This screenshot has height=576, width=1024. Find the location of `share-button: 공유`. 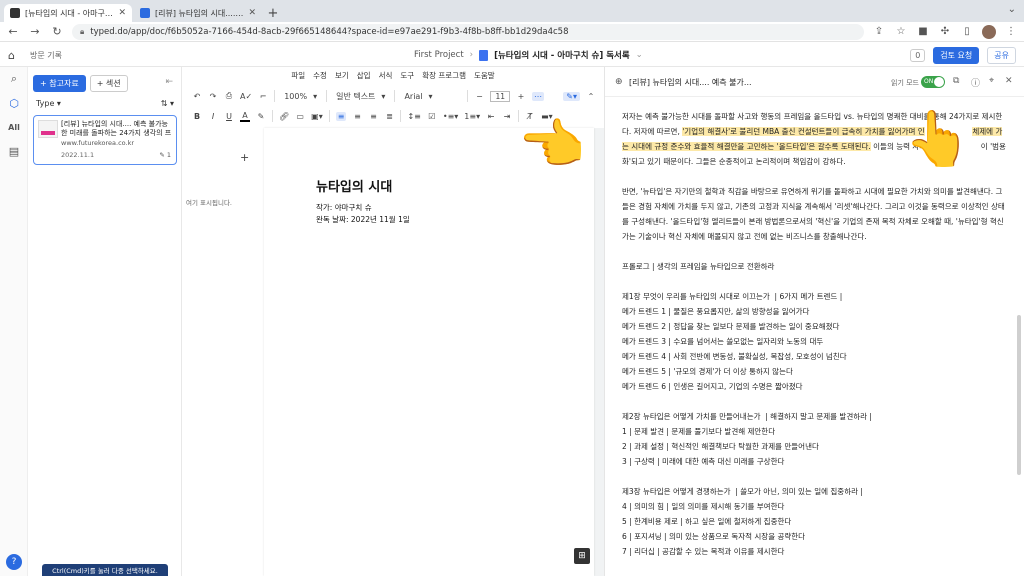

share-button: 공유 is located at coordinates (1001, 55).